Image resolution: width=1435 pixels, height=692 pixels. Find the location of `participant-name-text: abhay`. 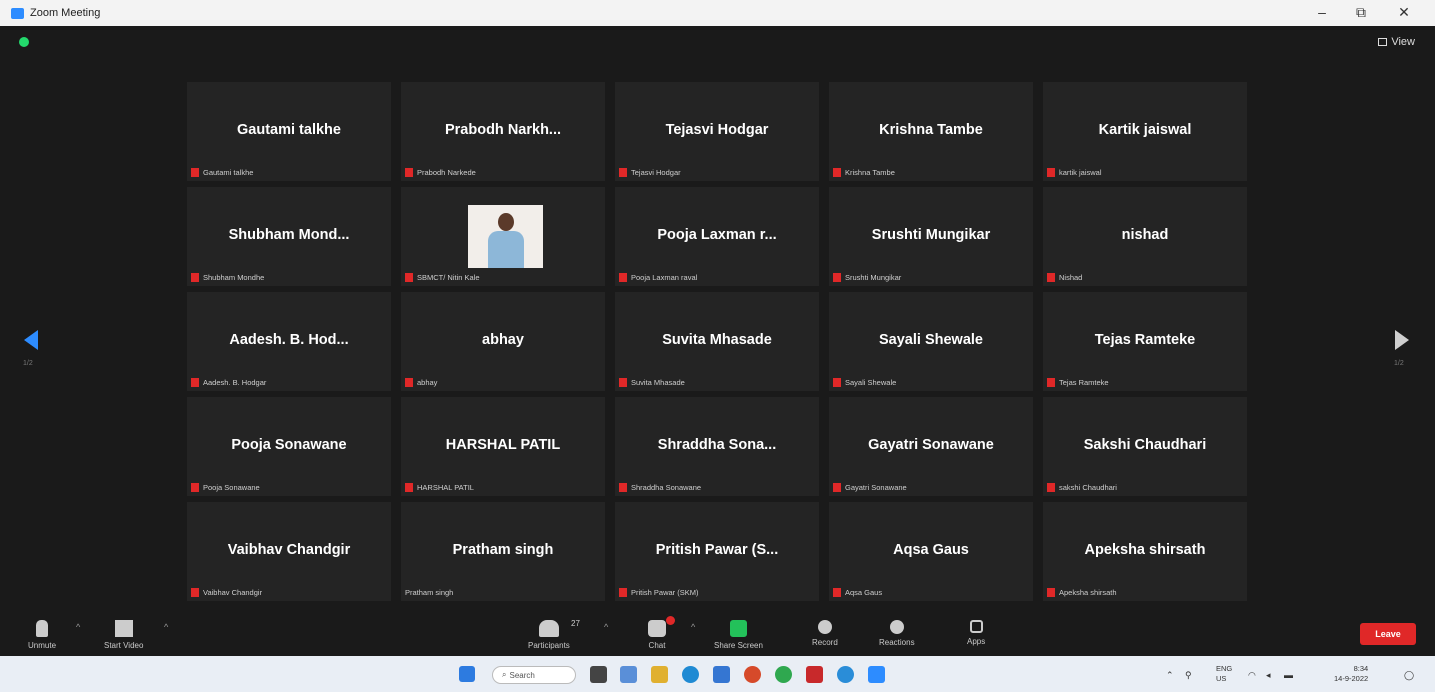

participant-name-text: abhay is located at coordinates (427, 382).